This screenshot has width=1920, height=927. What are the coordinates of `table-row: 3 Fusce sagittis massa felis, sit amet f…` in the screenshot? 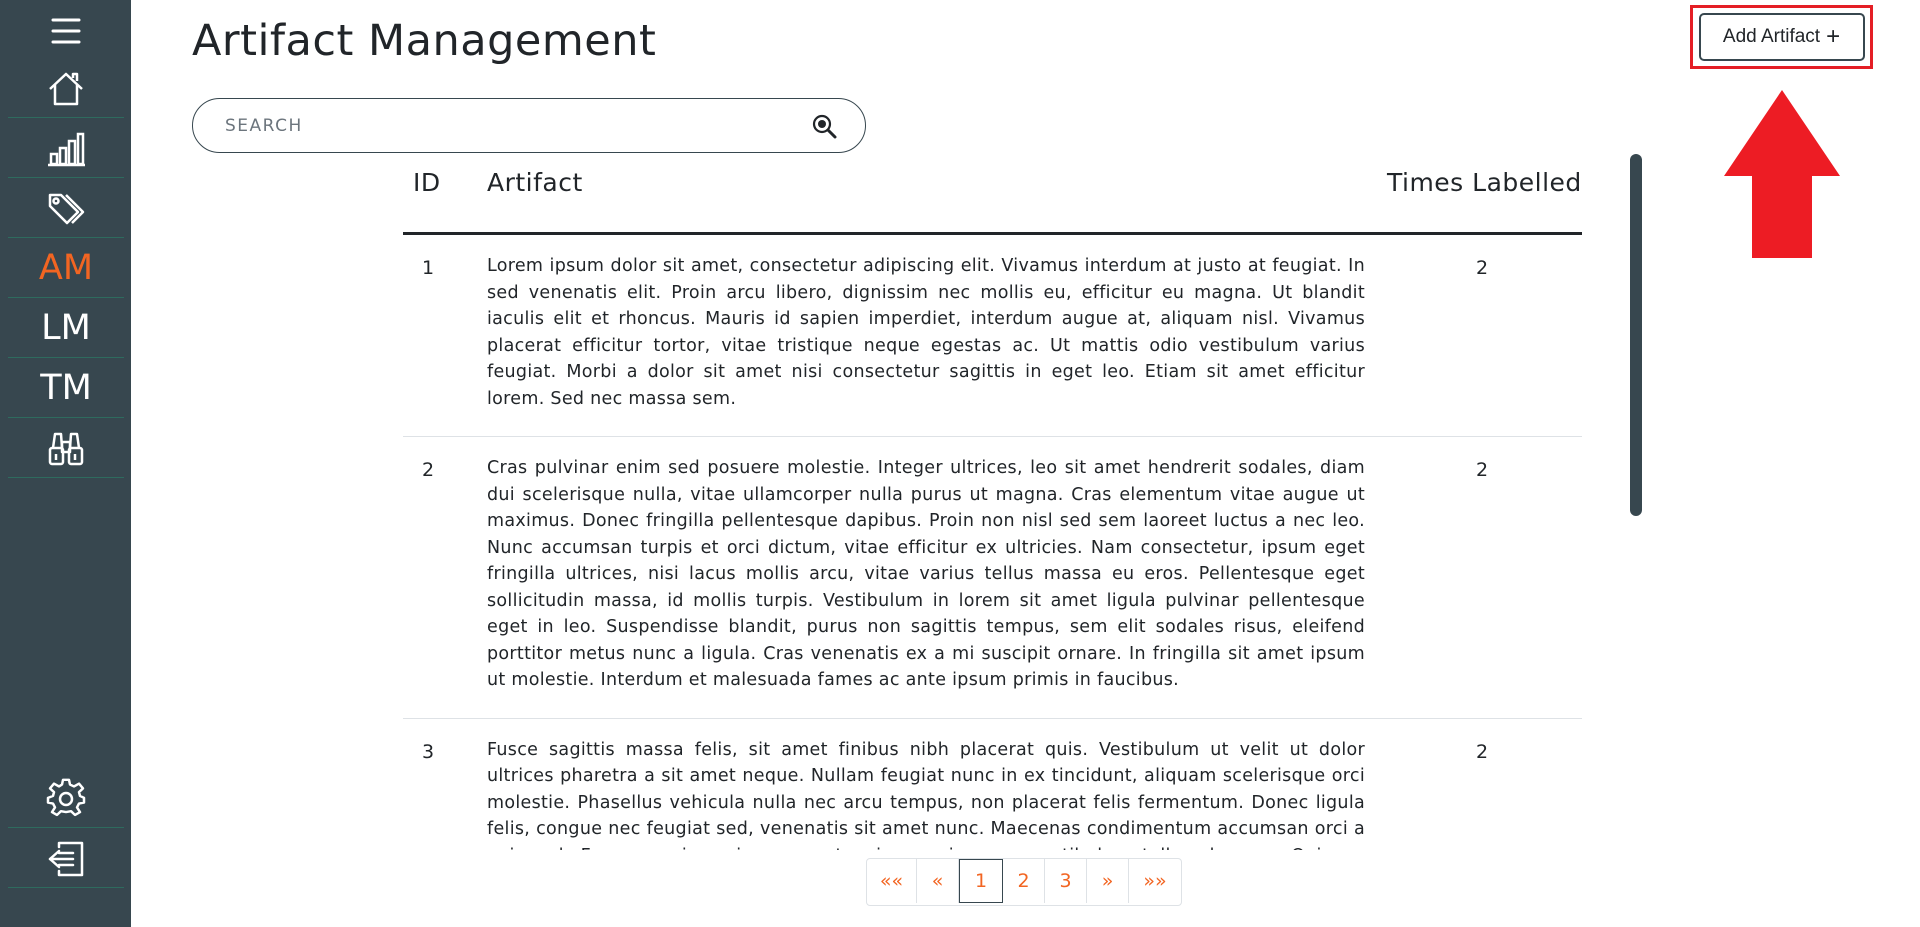 It's located at (992, 785).